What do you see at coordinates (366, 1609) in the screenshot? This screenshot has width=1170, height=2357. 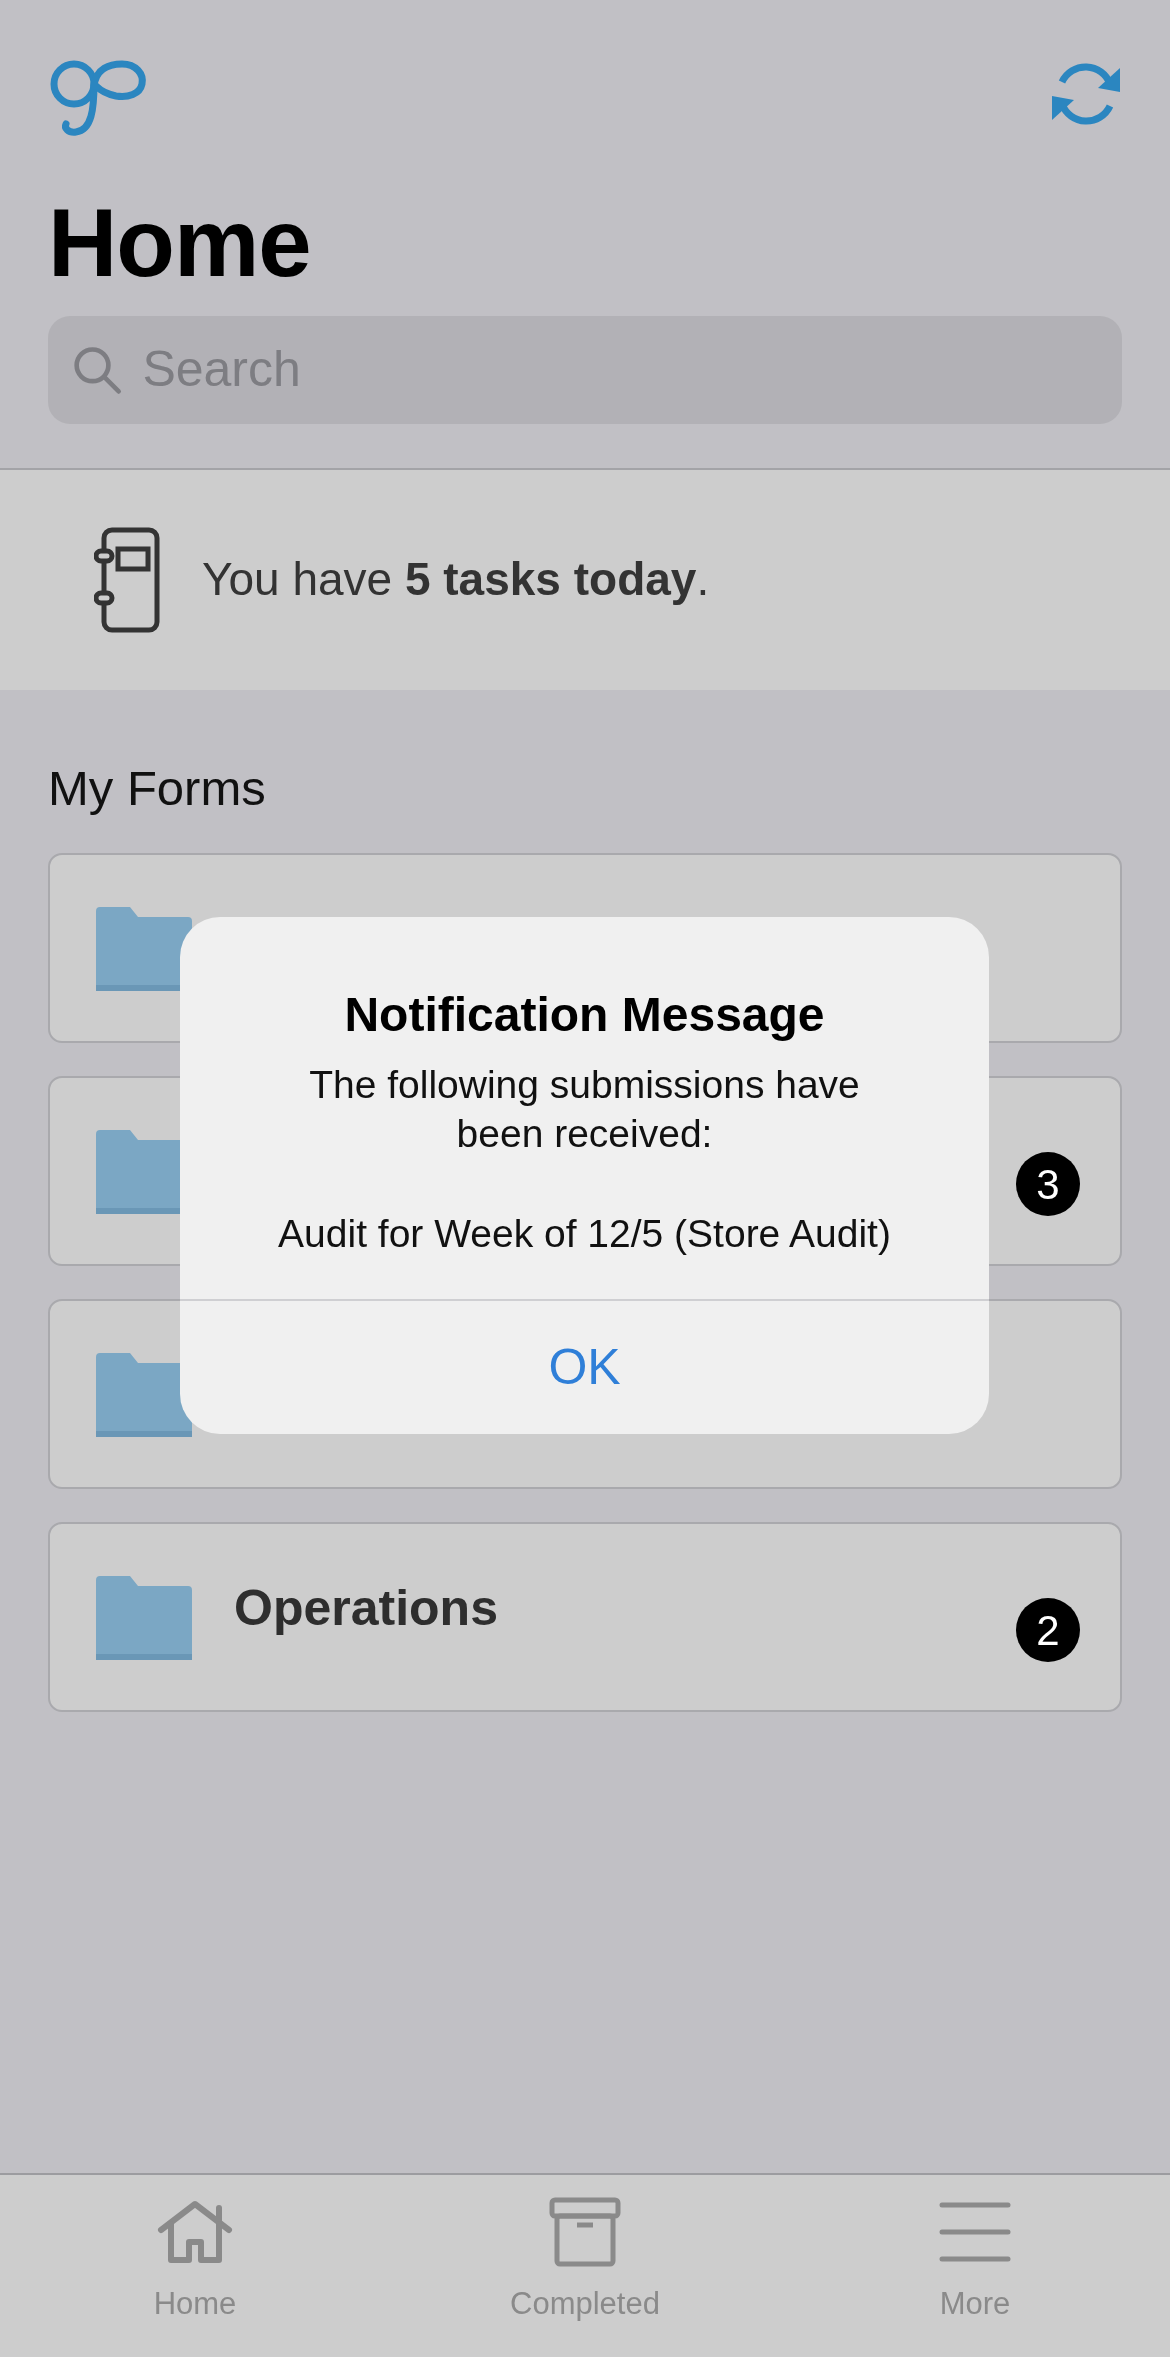 I see `folder-name: Operations` at bounding box center [366, 1609].